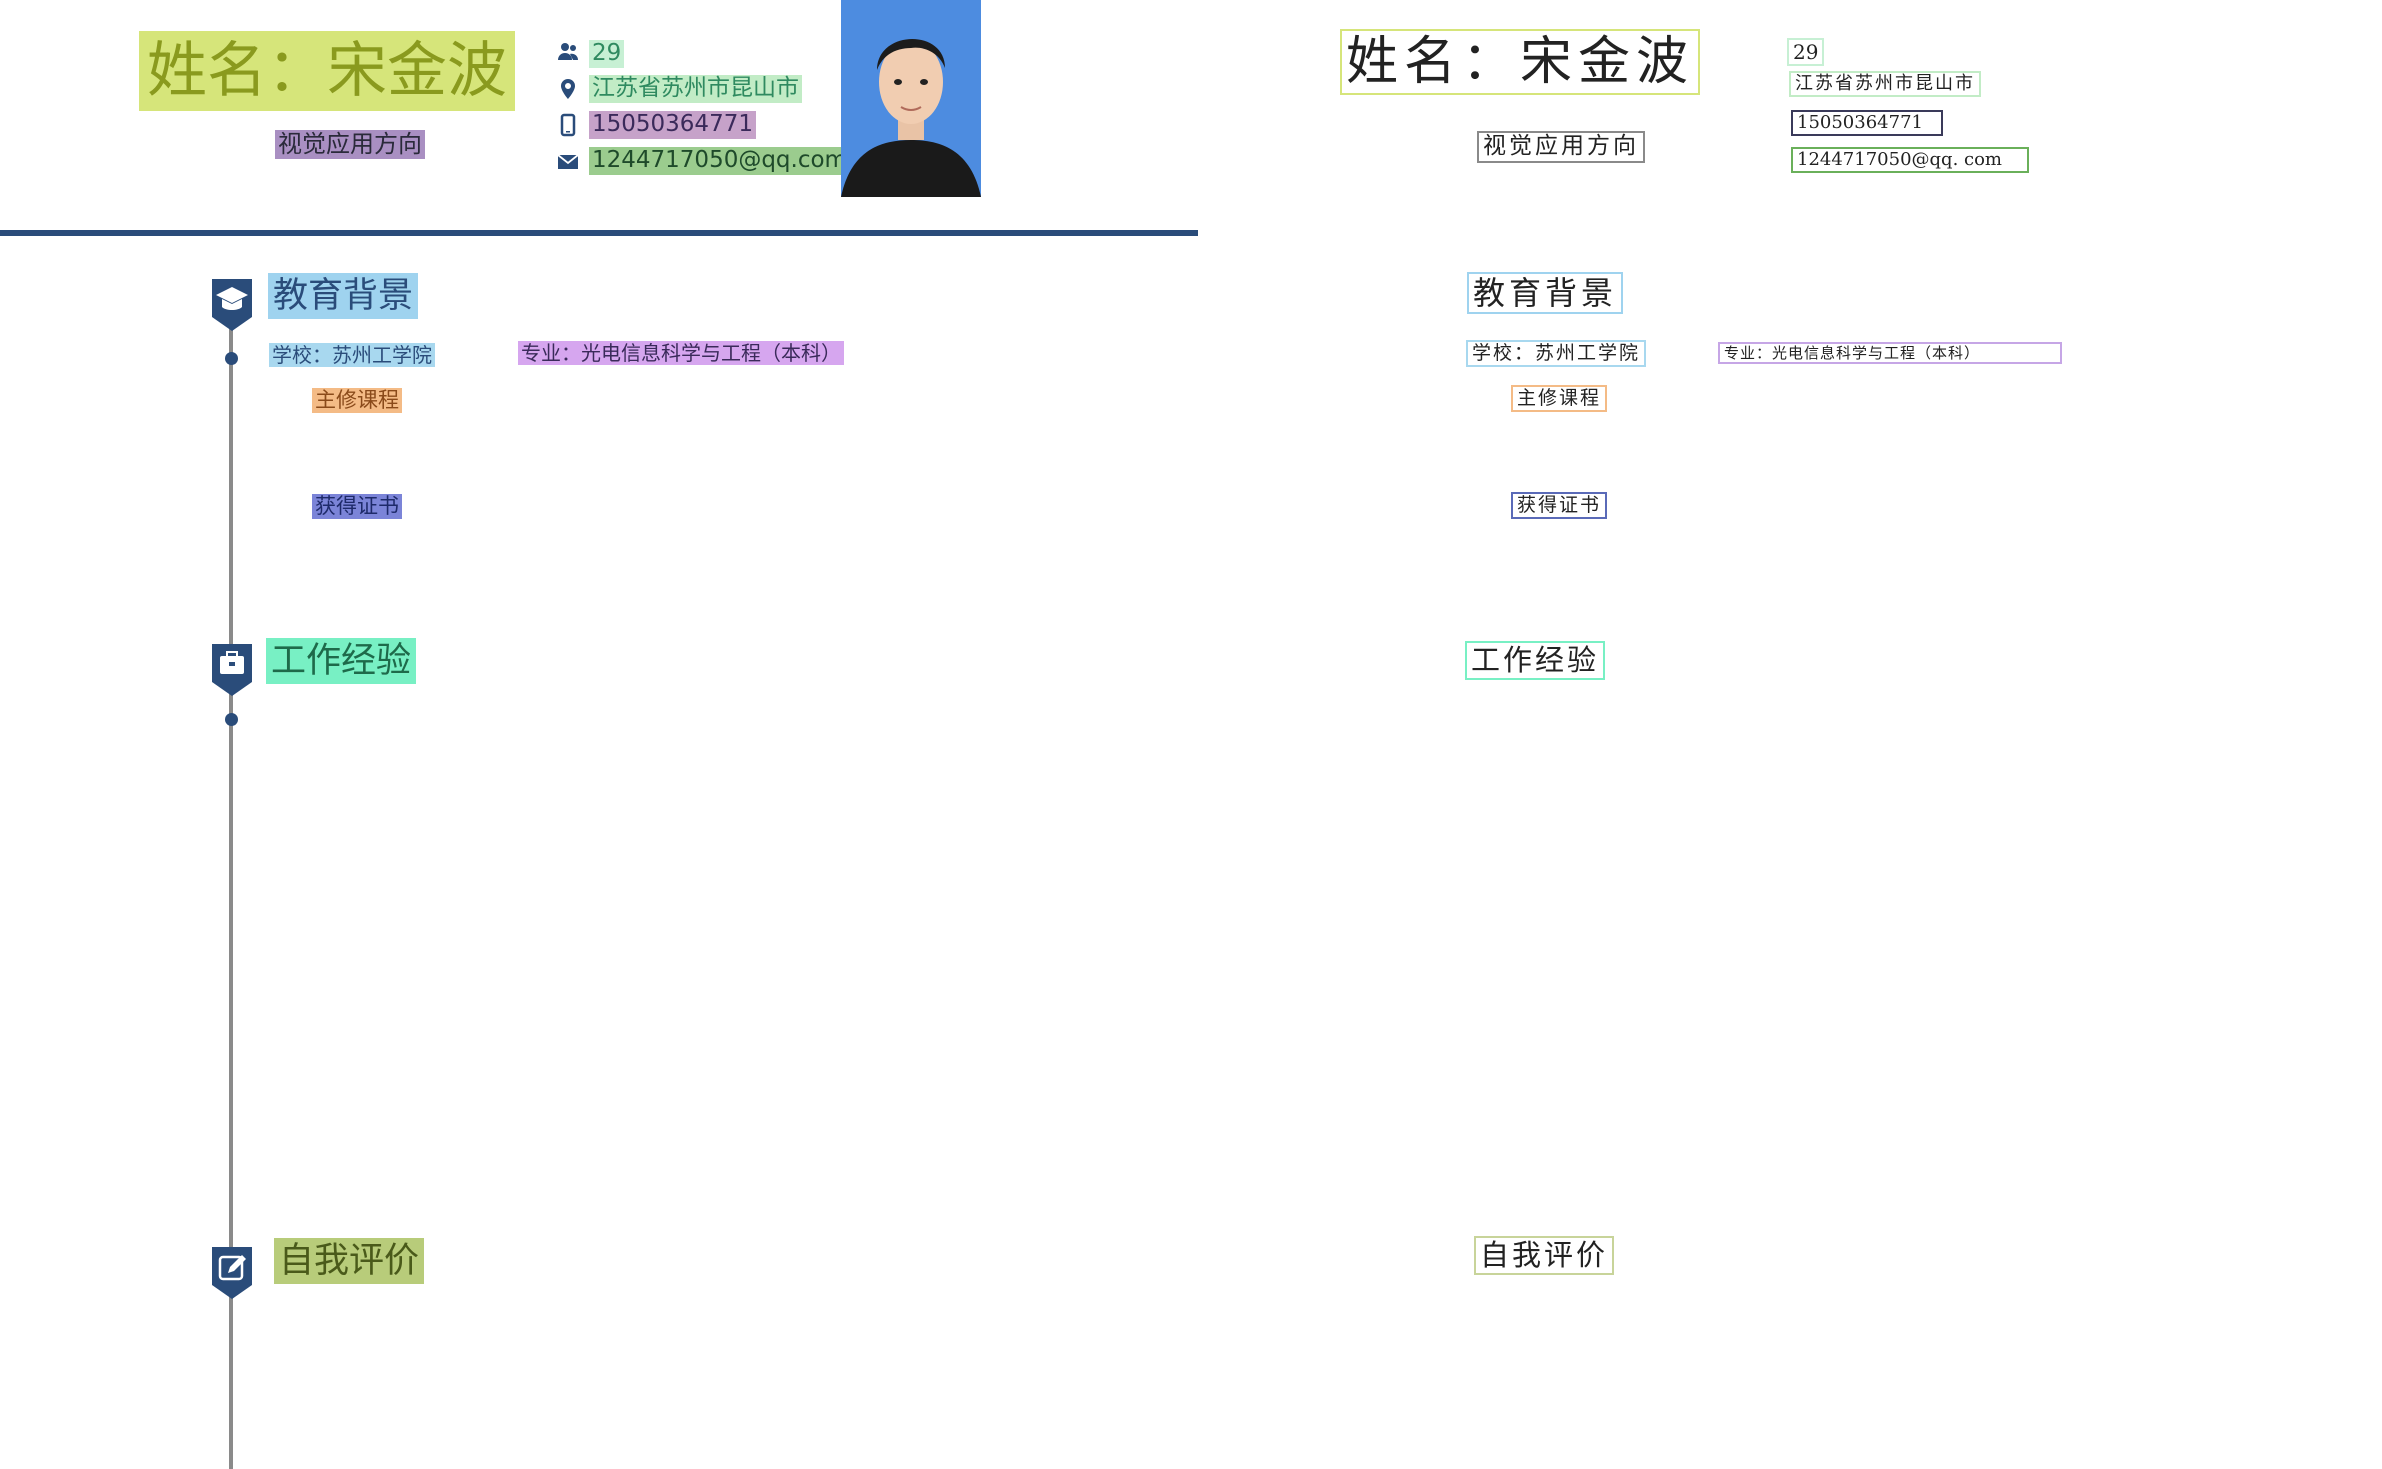 The width and height of the screenshot is (2382, 1469). What do you see at coordinates (911, 98) in the screenshot?
I see `profile-photo` at bounding box center [911, 98].